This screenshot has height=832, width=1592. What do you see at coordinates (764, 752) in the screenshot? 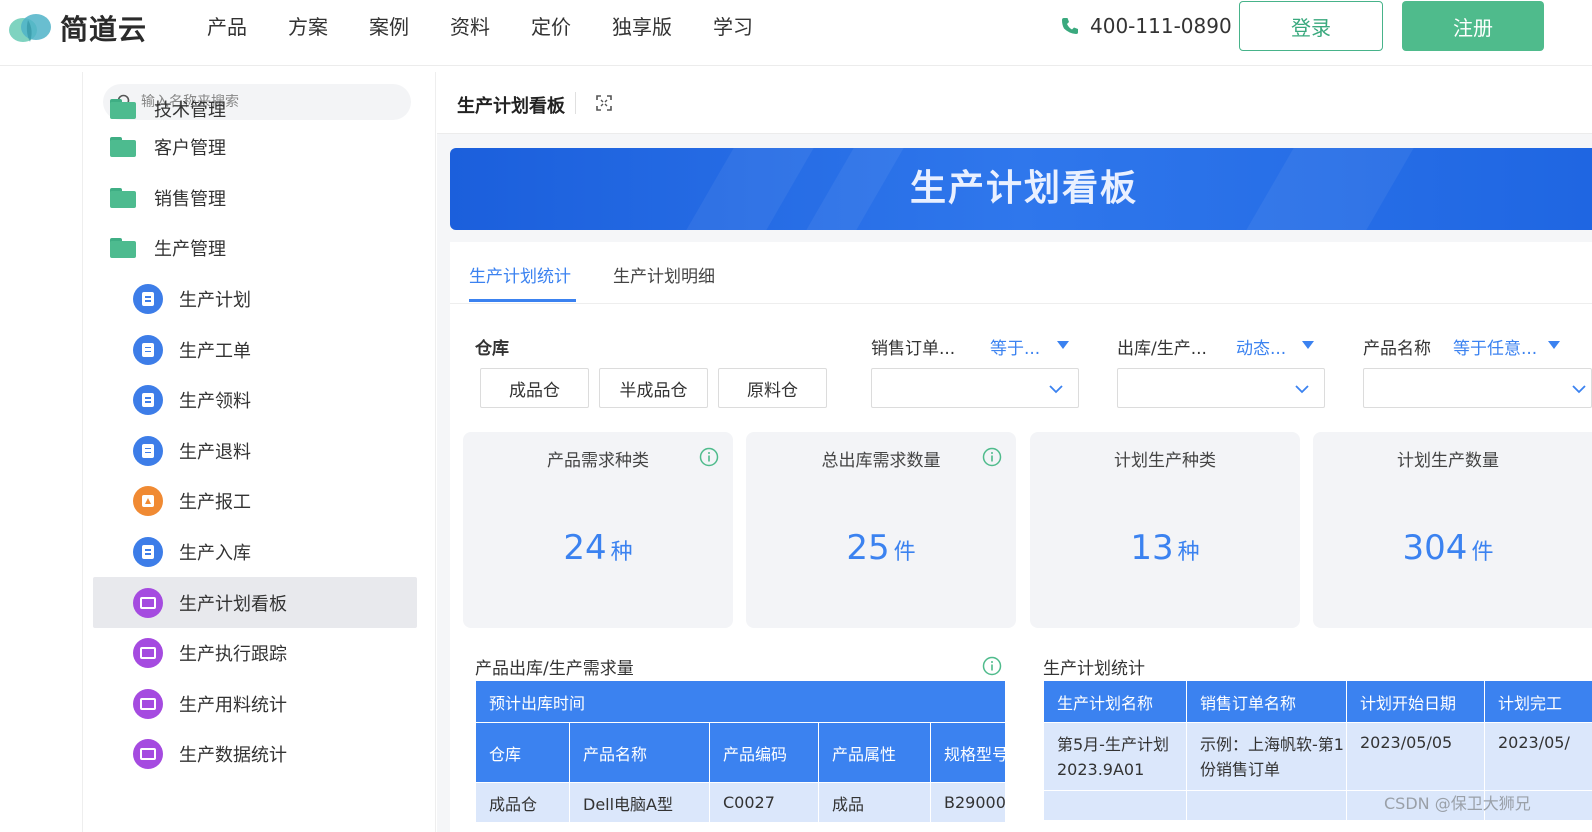
I see `column-header: 产品编码` at bounding box center [764, 752].